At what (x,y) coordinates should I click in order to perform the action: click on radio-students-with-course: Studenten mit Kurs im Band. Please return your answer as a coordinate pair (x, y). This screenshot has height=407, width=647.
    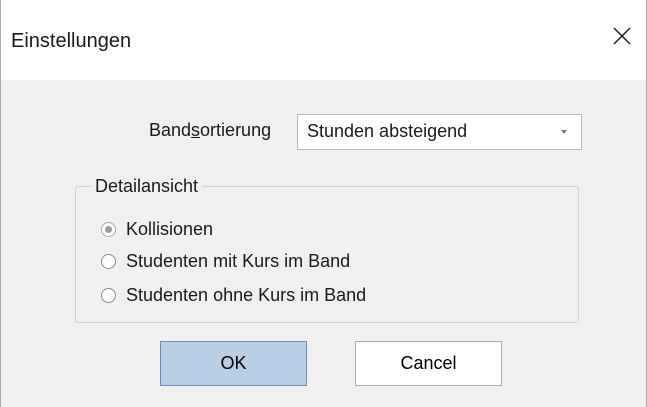
    Looking at the image, I should click on (225, 261).